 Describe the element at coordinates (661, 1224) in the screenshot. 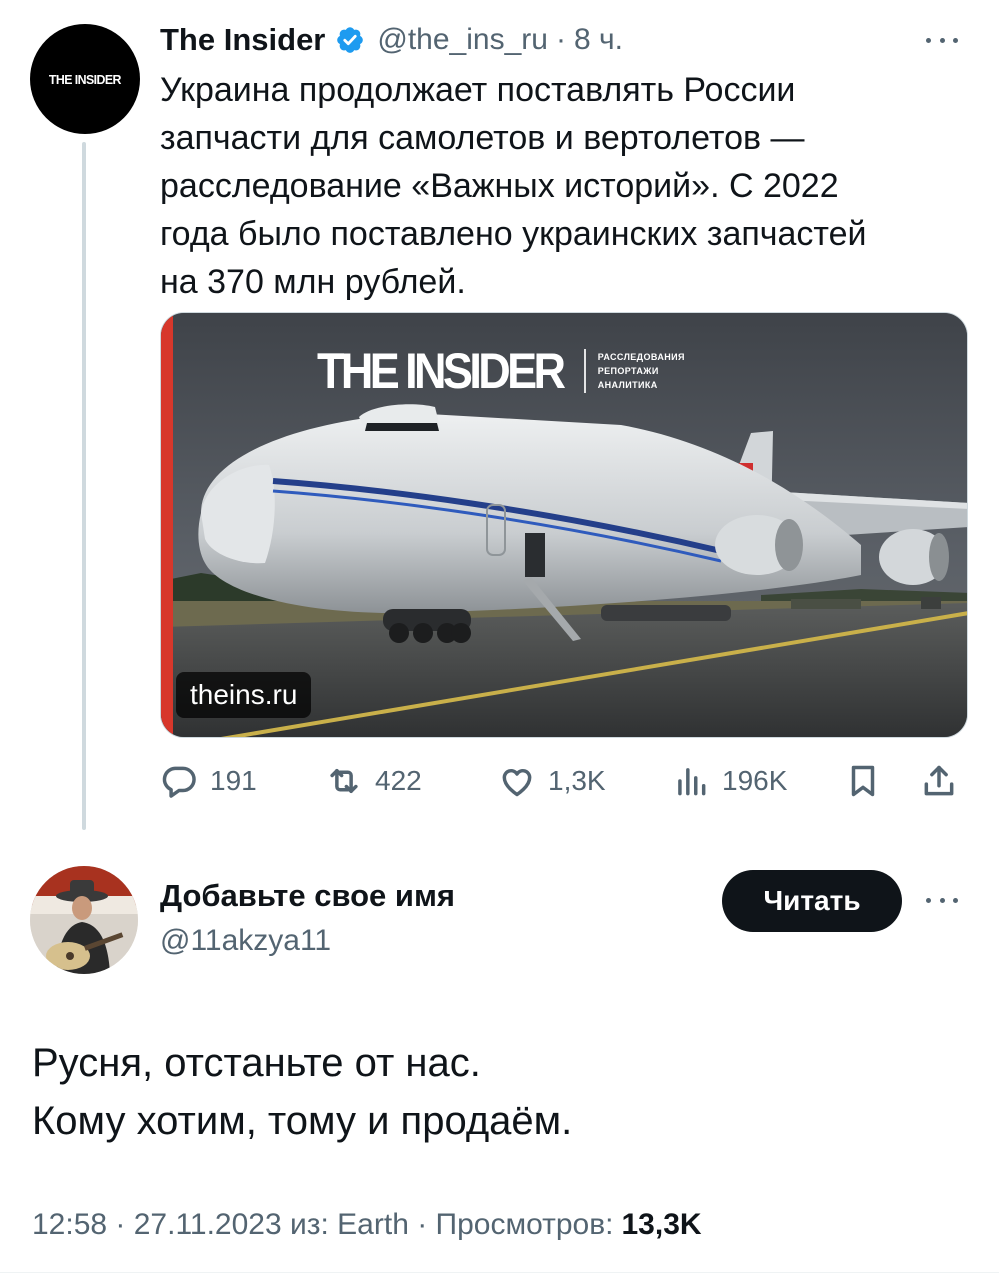

I see `tweet-view-count: 13,3K` at that location.